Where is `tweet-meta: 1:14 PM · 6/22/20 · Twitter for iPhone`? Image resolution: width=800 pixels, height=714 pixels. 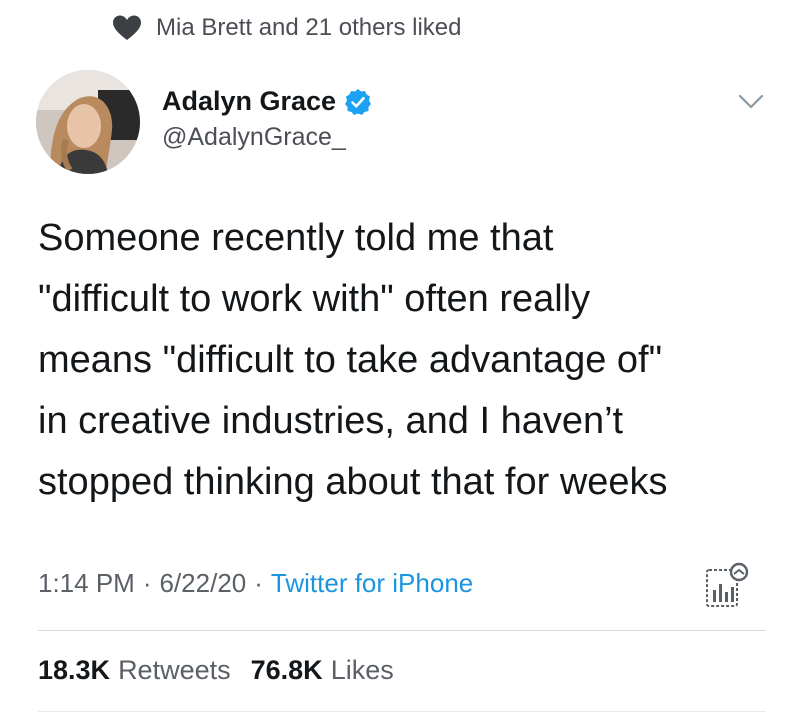
tweet-meta: 1:14 PM · 6/22/20 · Twitter for iPhone is located at coordinates (255, 583).